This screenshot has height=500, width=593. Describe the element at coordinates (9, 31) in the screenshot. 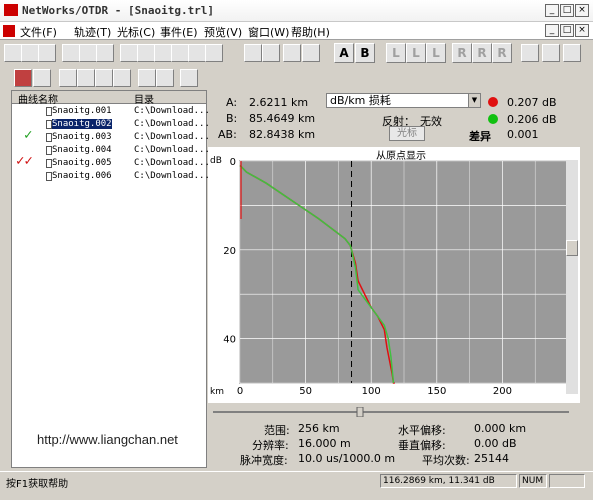

I see `doc-icon` at that location.